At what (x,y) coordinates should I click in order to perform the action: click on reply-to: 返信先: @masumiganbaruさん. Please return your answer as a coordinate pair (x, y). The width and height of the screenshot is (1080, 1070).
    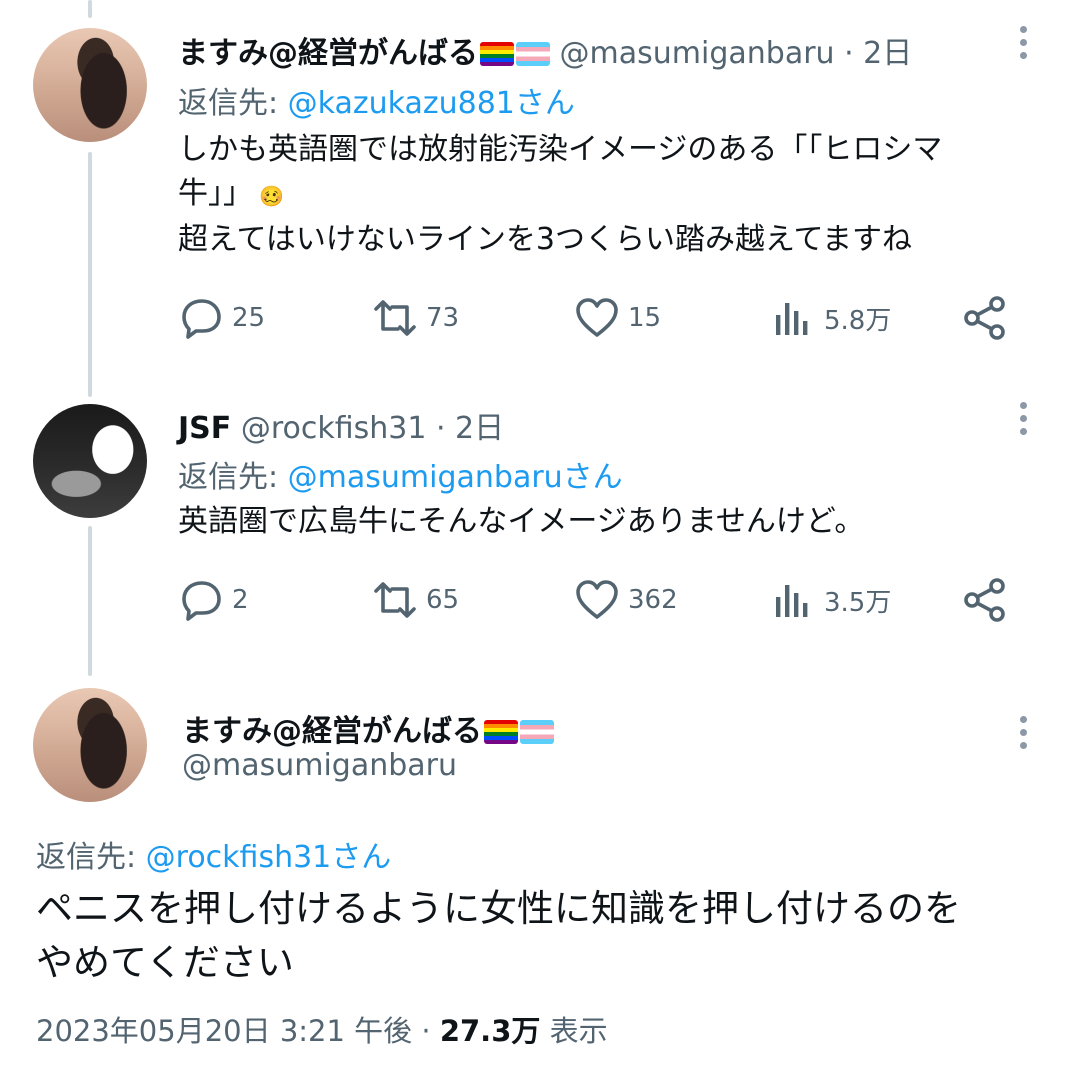
    Looking at the image, I should click on (400, 474).